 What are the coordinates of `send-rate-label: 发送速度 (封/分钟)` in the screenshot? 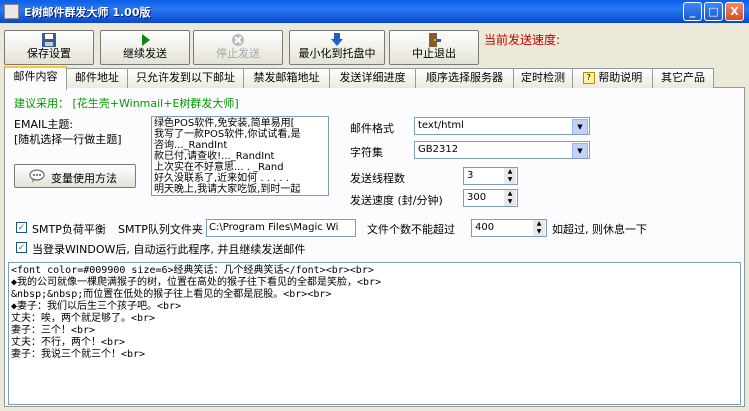 It's located at (396, 200).